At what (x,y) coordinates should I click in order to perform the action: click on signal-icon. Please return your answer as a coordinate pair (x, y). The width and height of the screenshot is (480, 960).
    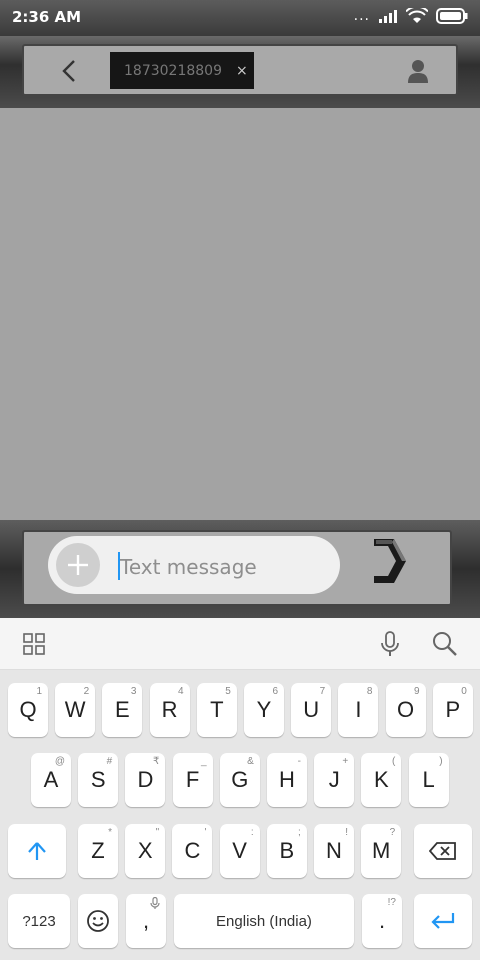
    Looking at the image, I should click on (388, 16).